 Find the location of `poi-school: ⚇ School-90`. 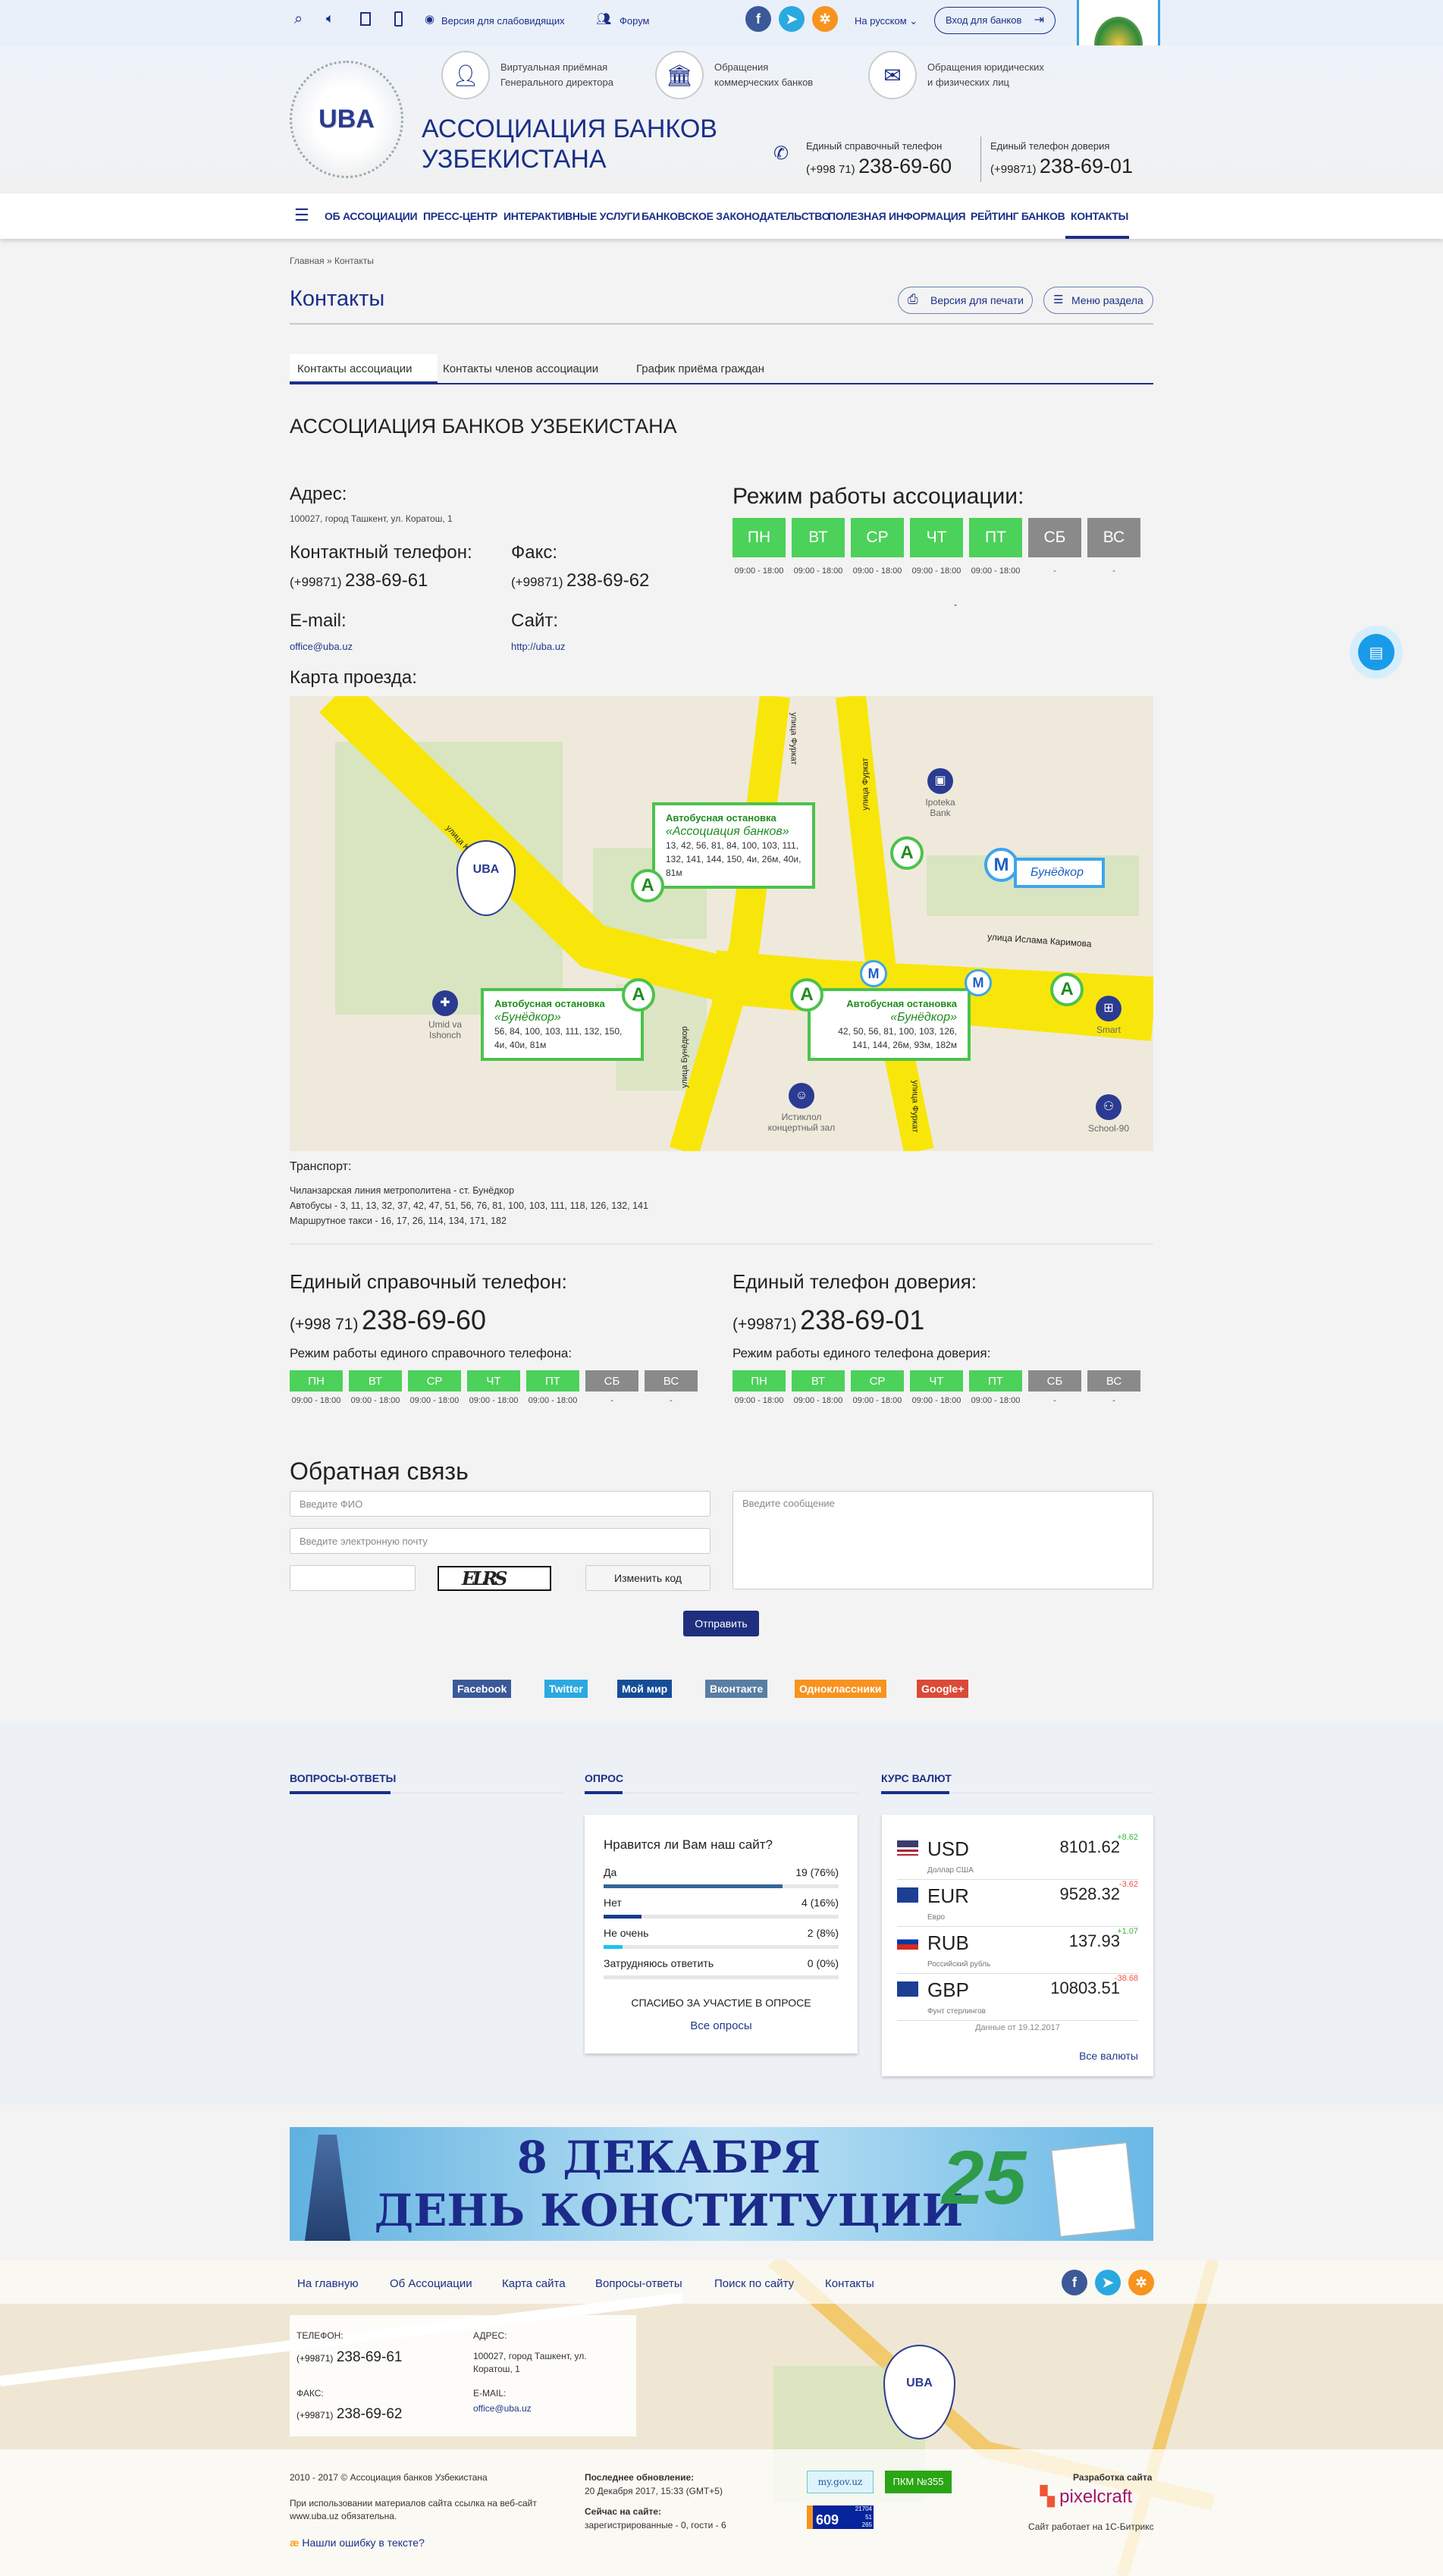

poi-school: ⚇ School-90 is located at coordinates (1108, 1114).